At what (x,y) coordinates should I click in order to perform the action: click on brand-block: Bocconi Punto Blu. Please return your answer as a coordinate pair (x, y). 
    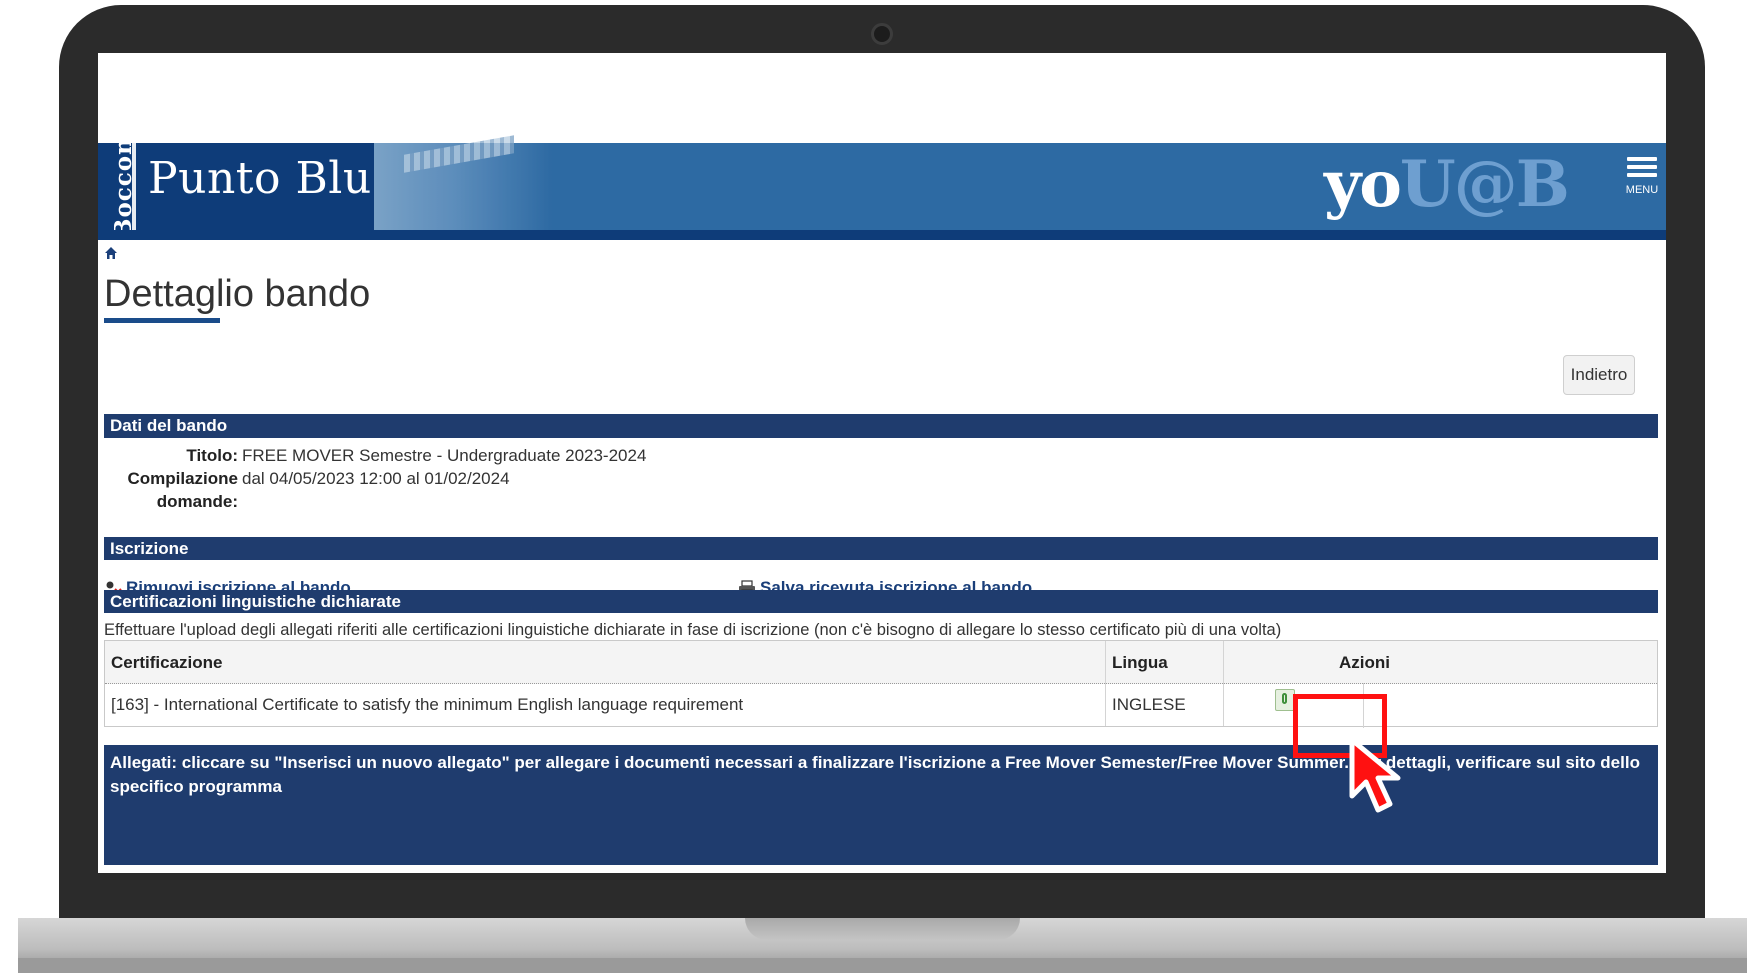
    Looking at the image, I should click on (236, 183).